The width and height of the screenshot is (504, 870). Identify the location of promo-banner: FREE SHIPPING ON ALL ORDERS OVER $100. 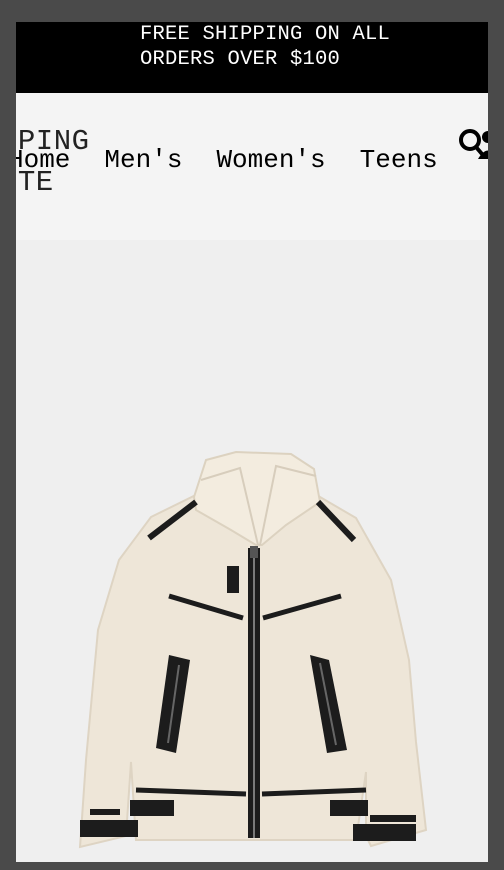
(252, 57).